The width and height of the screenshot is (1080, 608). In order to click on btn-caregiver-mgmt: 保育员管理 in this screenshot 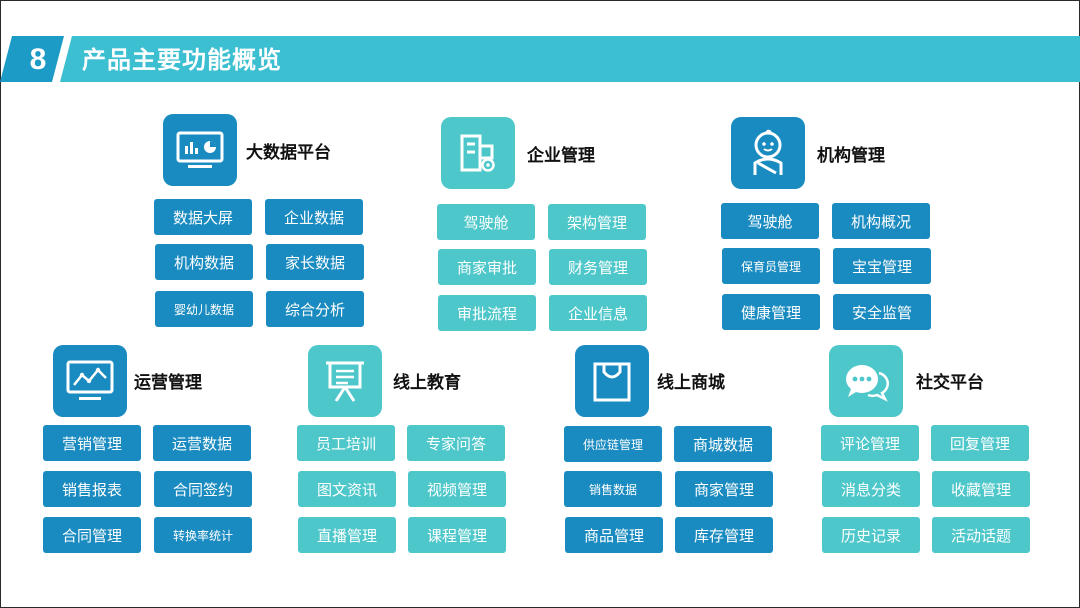, I will do `click(771, 266)`.